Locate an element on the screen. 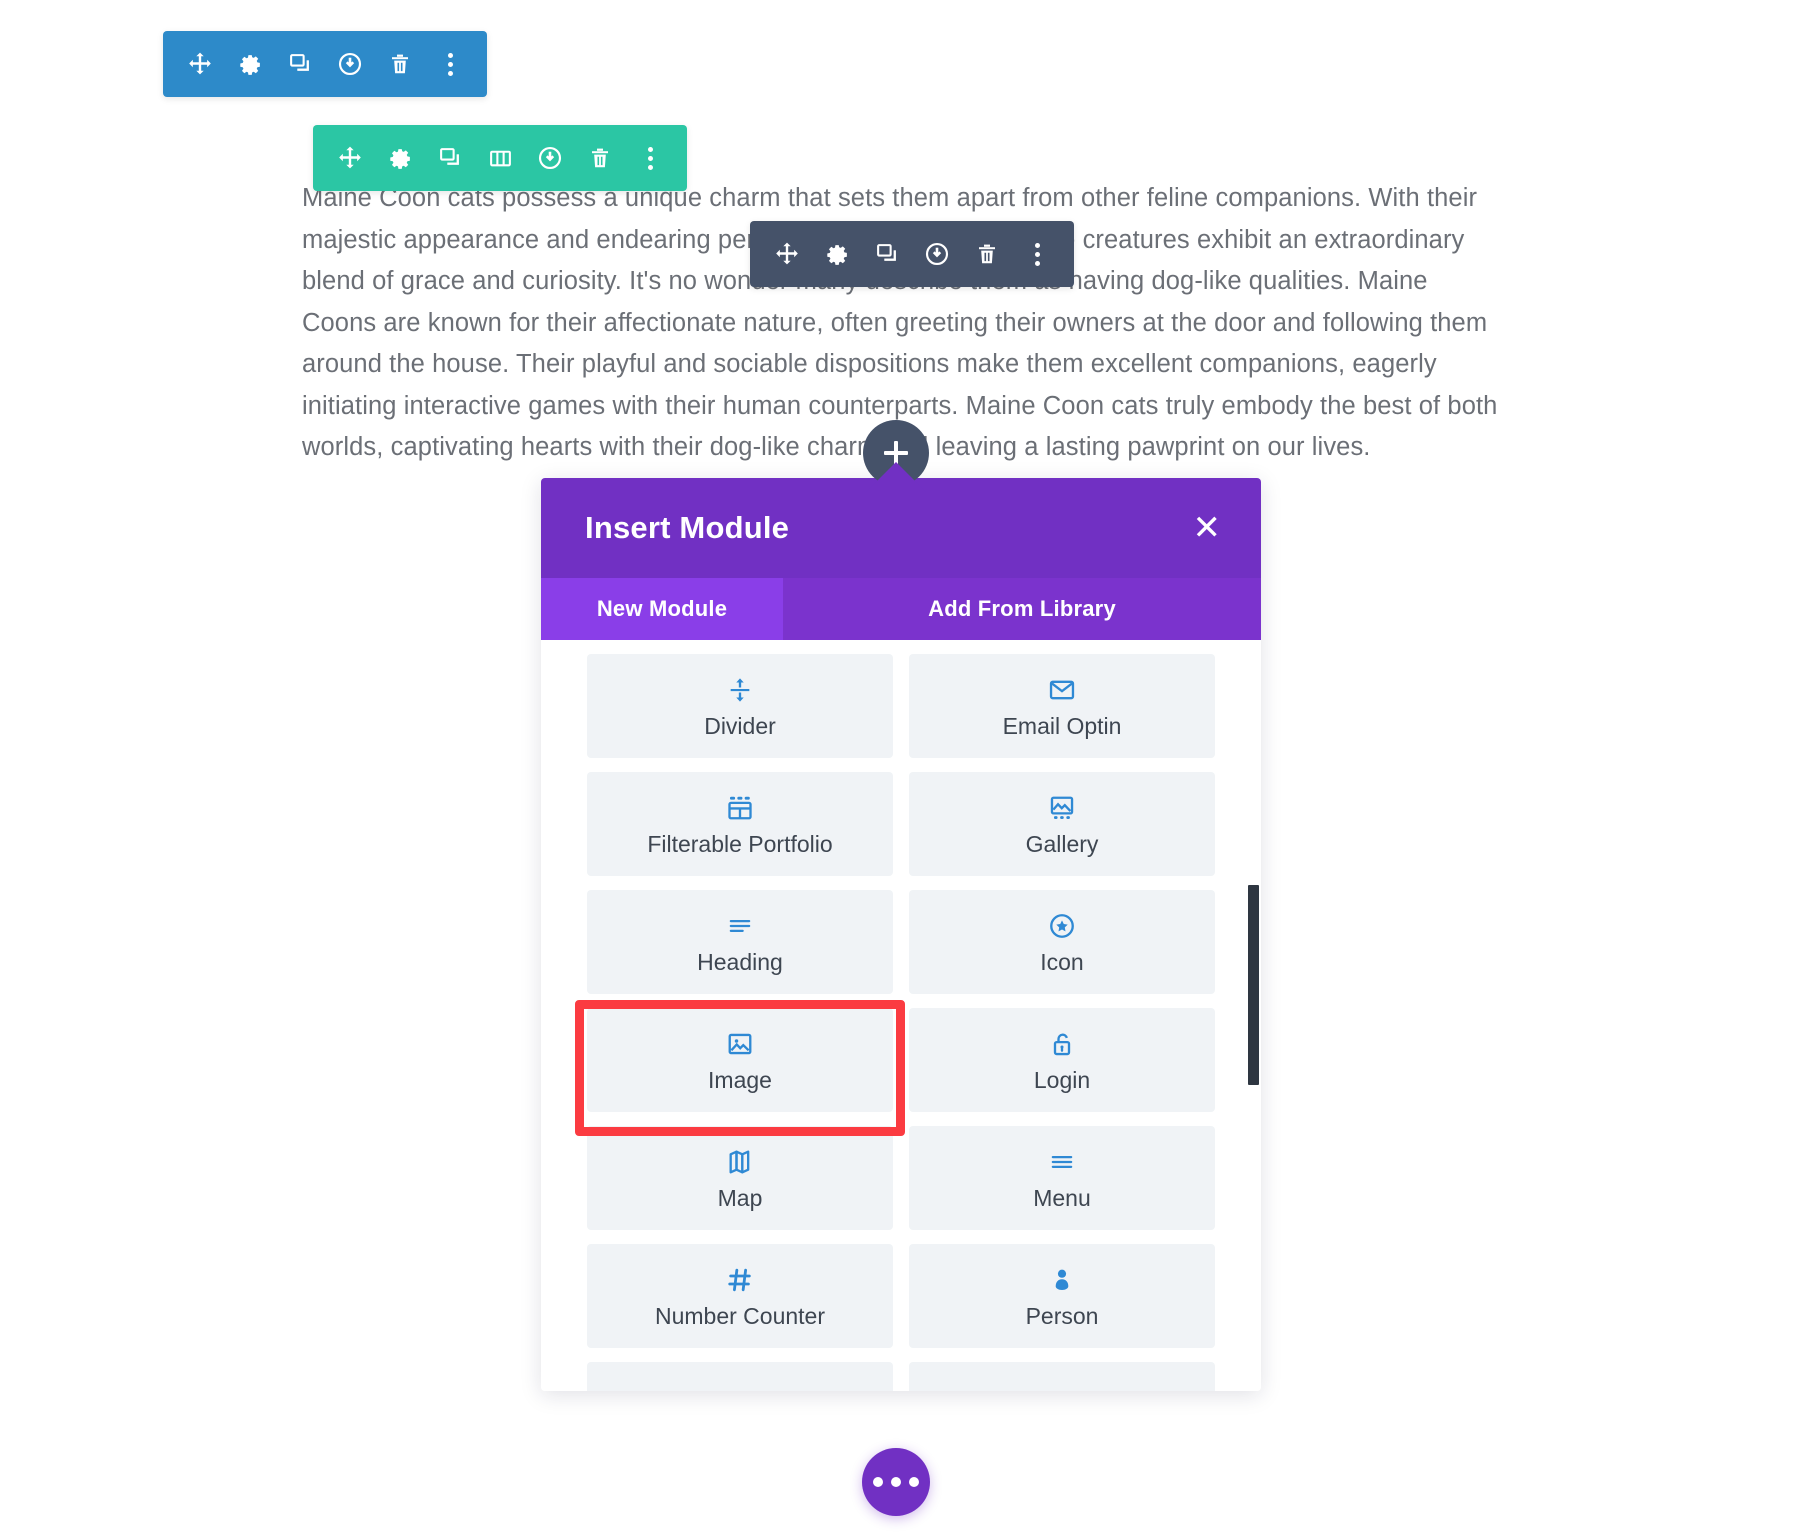  module-card-partial-left is located at coordinates (740, 1376).